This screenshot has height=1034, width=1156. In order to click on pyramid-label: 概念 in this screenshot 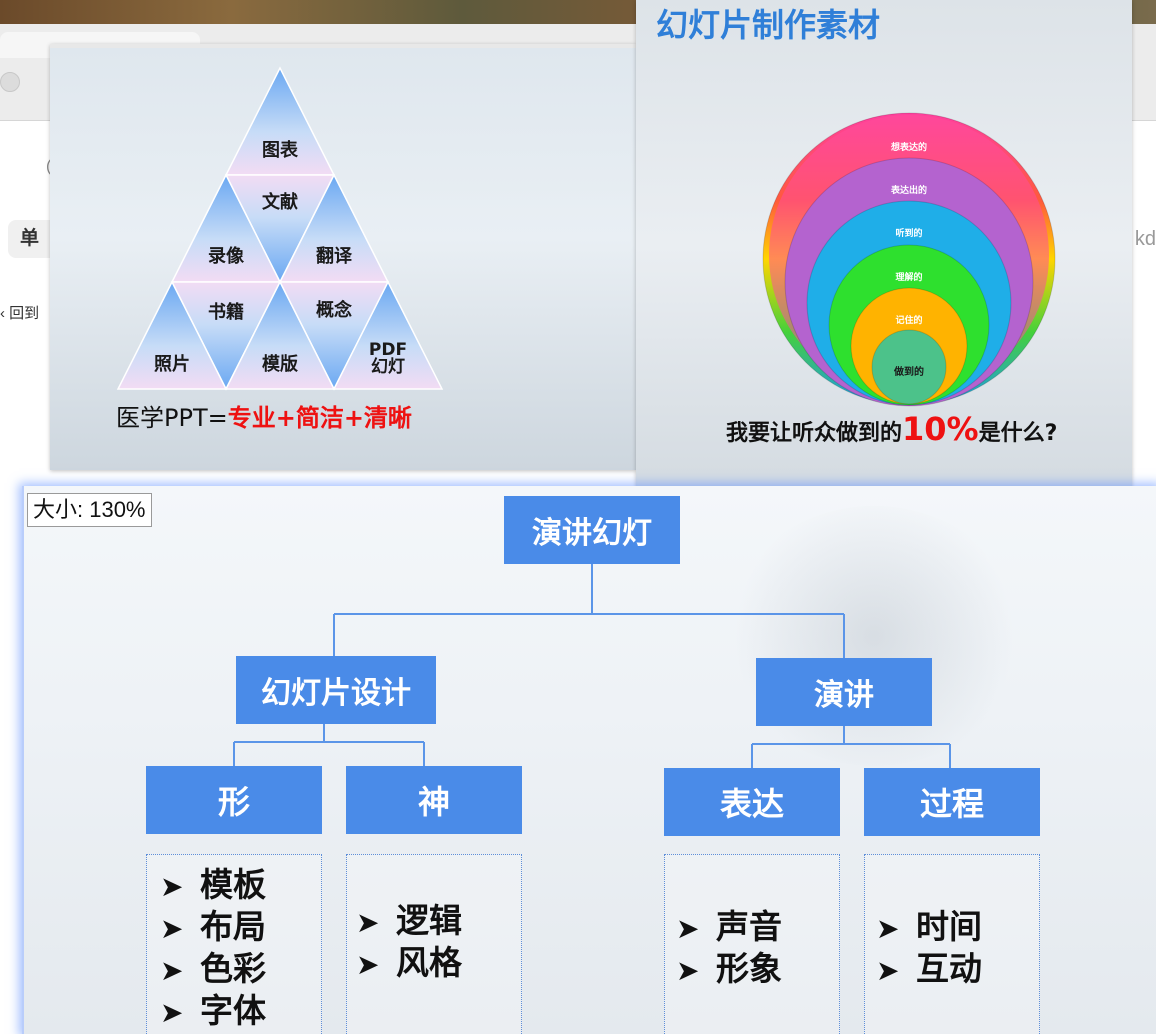, I will do `click(334, 310)`.